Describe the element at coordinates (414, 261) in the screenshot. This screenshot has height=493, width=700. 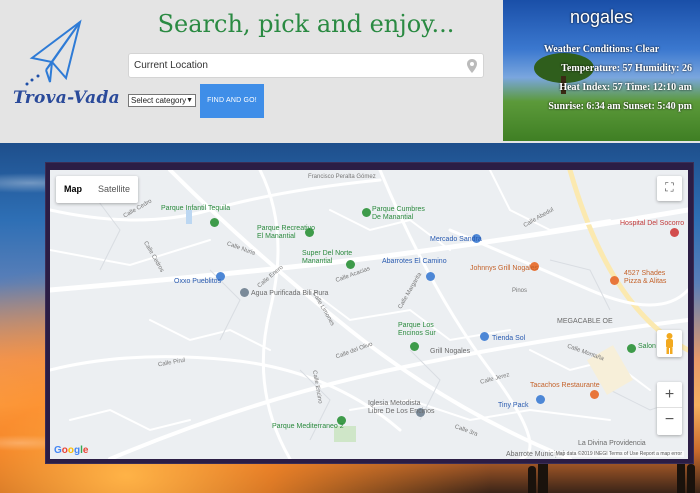
I see `poi-abarrotes-camino: Abarrotes El Camino` at that location.